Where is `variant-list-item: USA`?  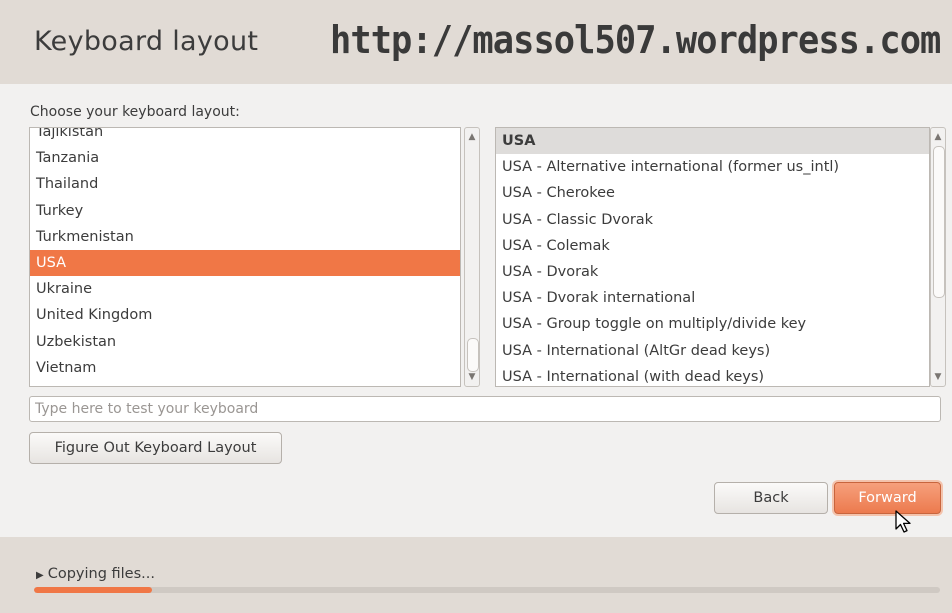
variant-list-item: USA is located at coordinates (712, 141).